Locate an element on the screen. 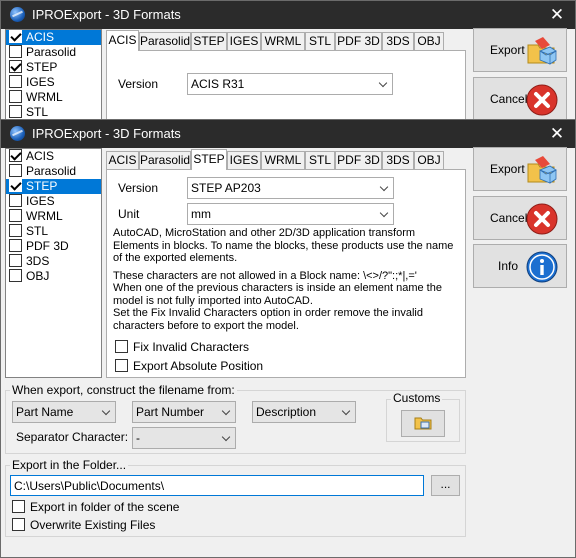  close-button: ✕ is located at coordinates (557, 134).